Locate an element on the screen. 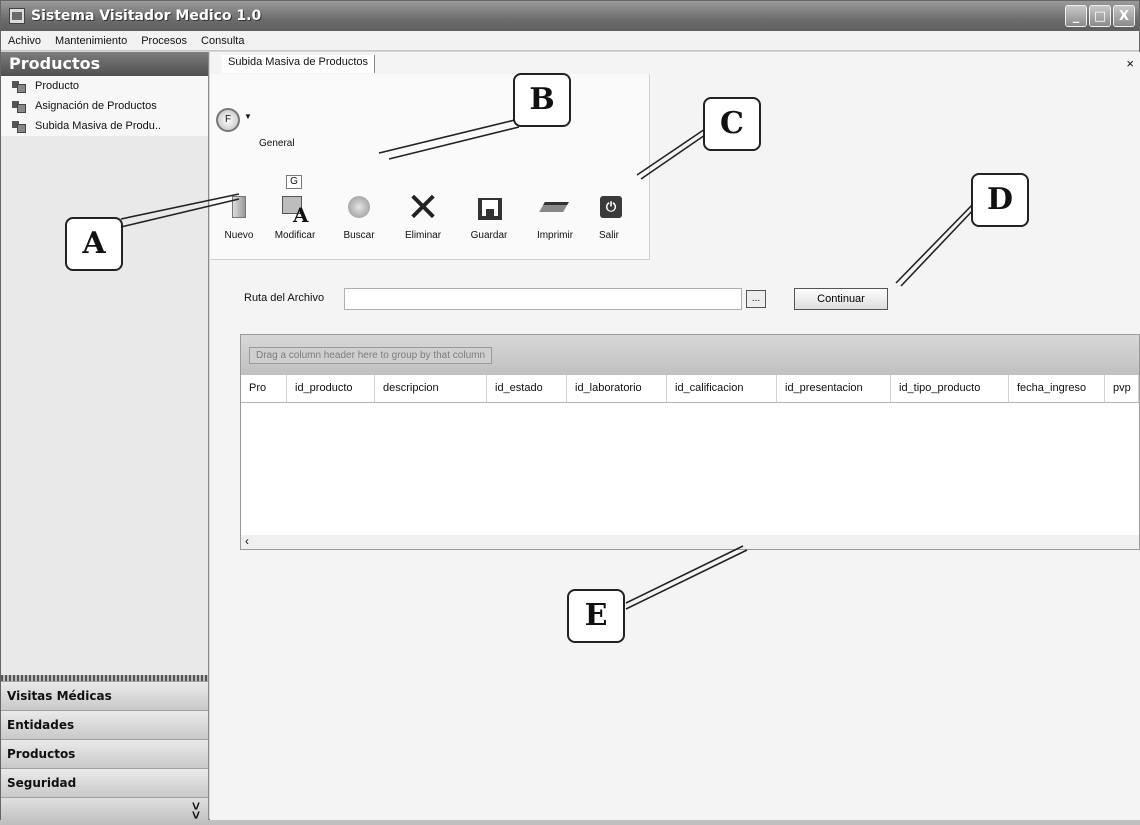 This screenshot has width=1140, height=825. callout-e: E is located at coordinates (596, 616).